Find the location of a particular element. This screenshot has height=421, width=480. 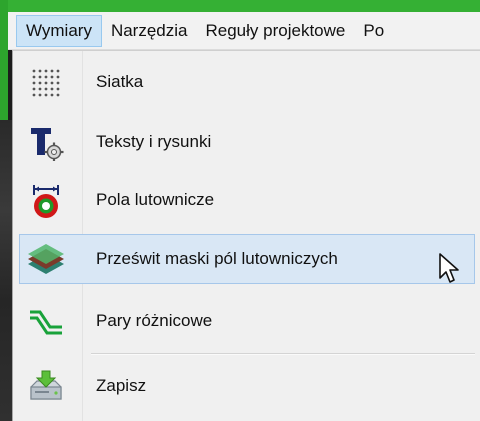

menu-wymiary: Wymiary is located at coordinates (59, 30).